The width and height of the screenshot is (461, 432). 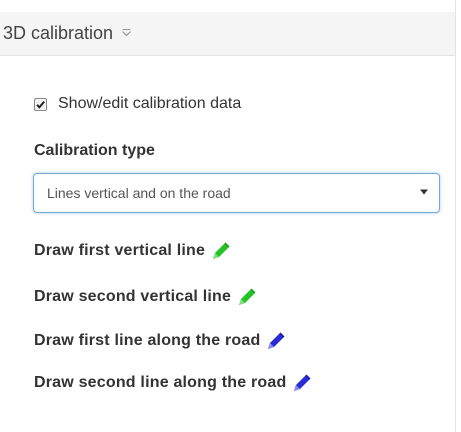 I want to click on draw-first-vertical-line-button: Draw first vertical line, so click(x=133, y=251).